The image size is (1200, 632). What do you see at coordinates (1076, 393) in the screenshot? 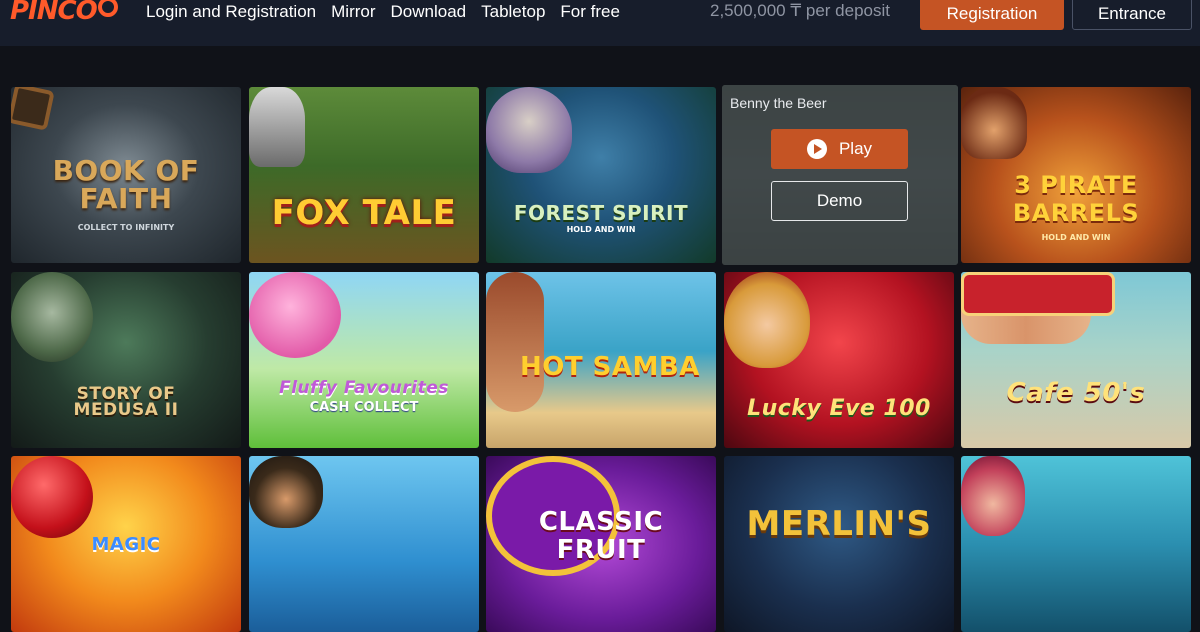
I see `game-title: Cafe 50's` at bounding box center [1076, 393].